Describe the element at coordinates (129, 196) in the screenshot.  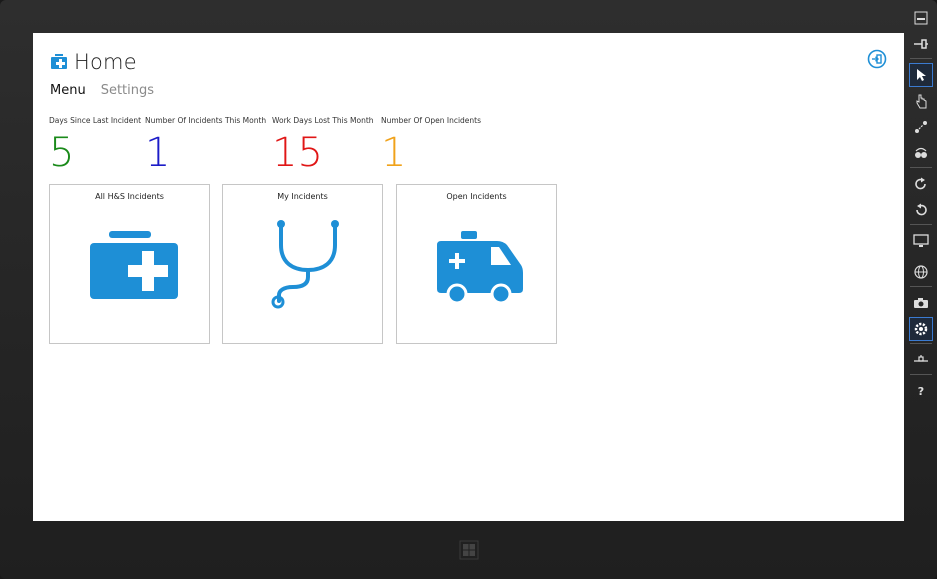
I see `tile-title: All H&S Incidents` at that location.